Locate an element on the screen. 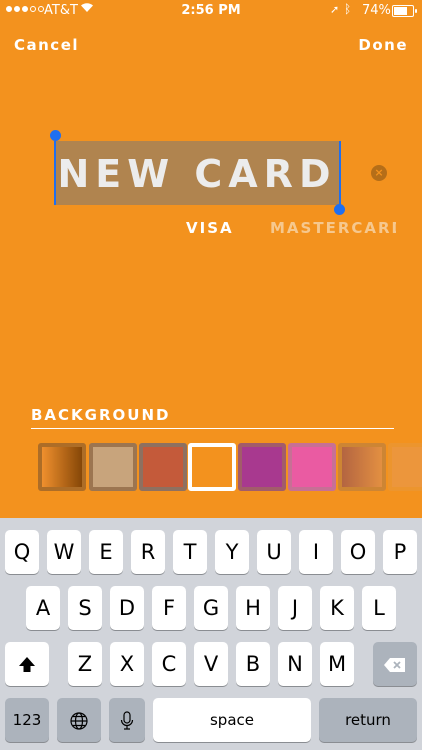  globe-icon is located at coordinates (79, 721).